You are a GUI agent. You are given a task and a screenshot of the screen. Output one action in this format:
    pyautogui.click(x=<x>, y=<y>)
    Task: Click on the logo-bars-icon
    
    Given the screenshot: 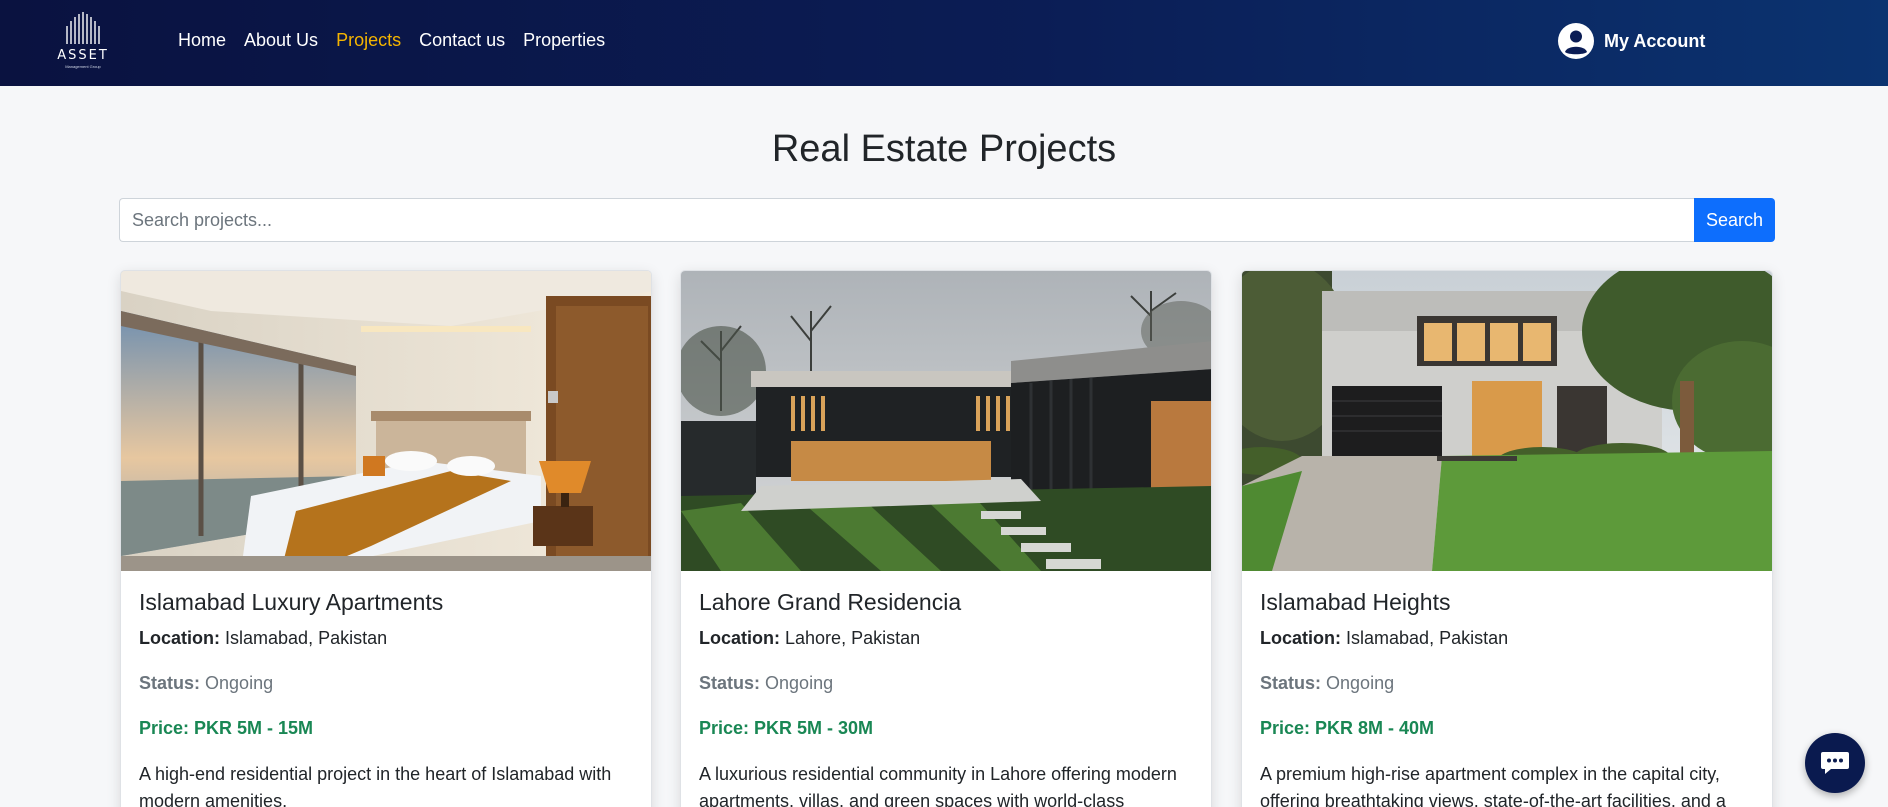 What is the action you would take?
    pyautogui.click(x=83, y=28)
    